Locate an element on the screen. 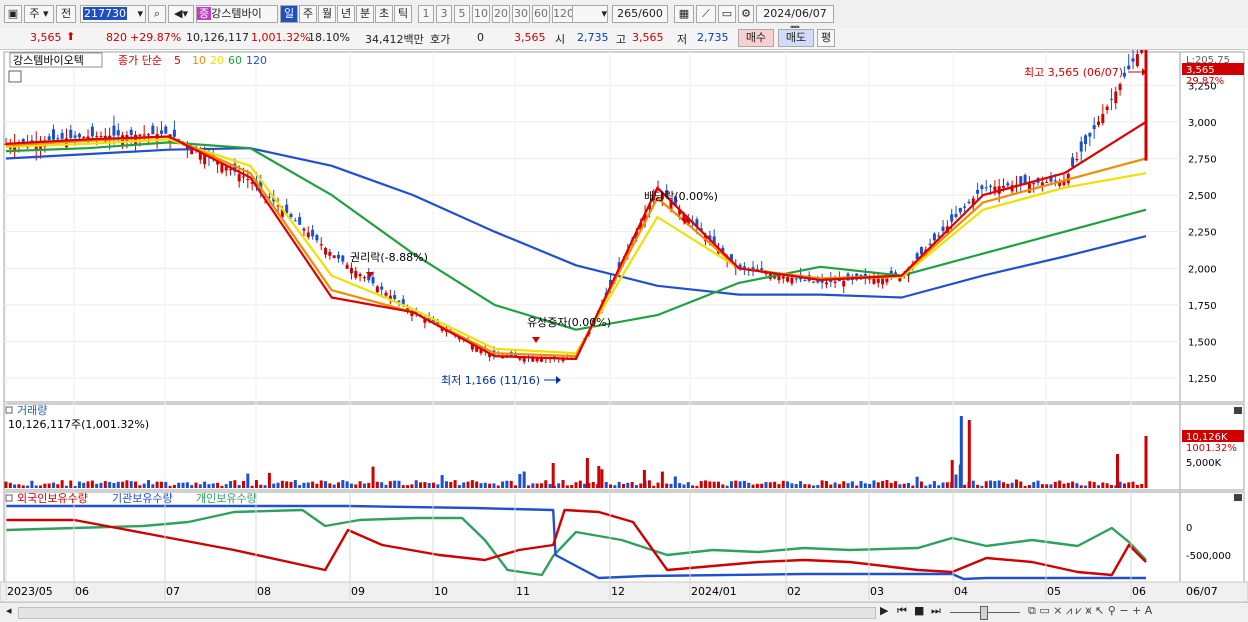  volume-close-icon is located at coordinates (1238, 410).